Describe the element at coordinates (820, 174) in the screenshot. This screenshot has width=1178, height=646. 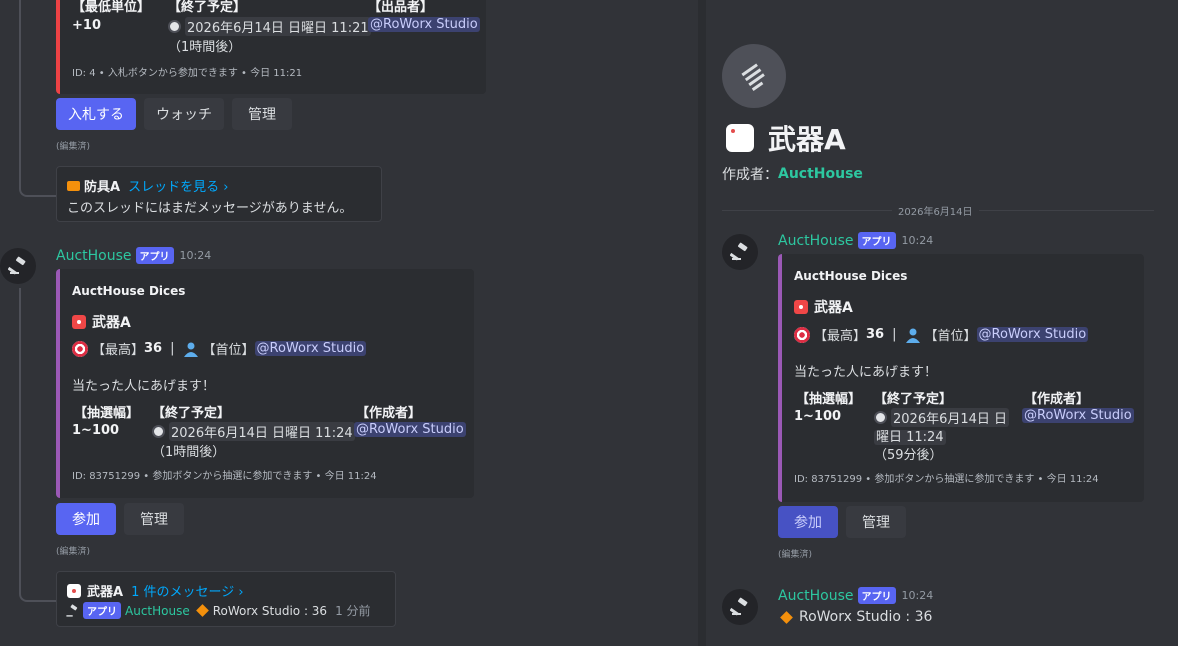
I see `creator-name: AuctHouse` at that location.